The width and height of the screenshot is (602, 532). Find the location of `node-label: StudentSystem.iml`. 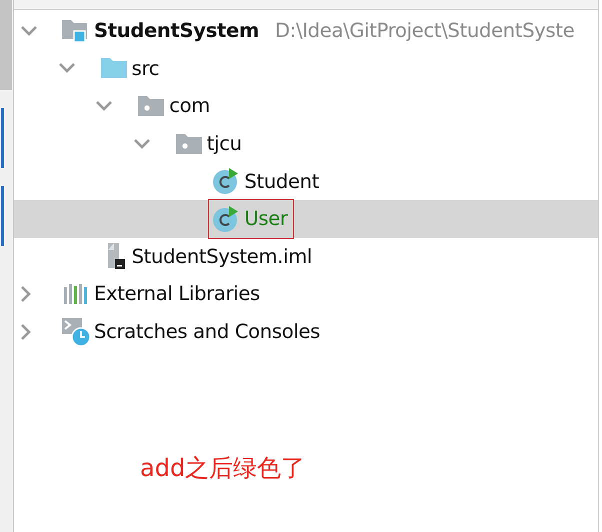

node-label: StudentSystem.iml is located at coordinates (222, 256).